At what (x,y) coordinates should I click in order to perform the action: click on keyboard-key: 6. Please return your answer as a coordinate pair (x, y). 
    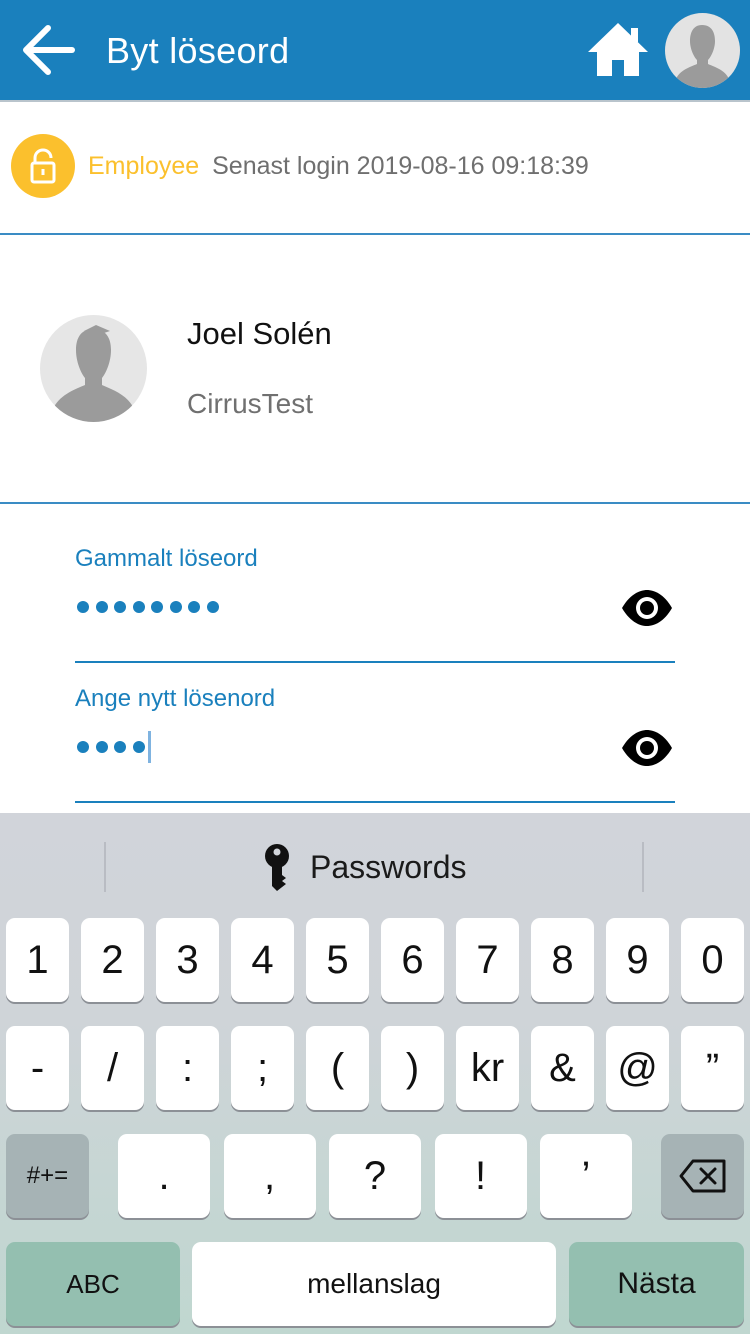
    Looking at the image, I should click on (412, 960).